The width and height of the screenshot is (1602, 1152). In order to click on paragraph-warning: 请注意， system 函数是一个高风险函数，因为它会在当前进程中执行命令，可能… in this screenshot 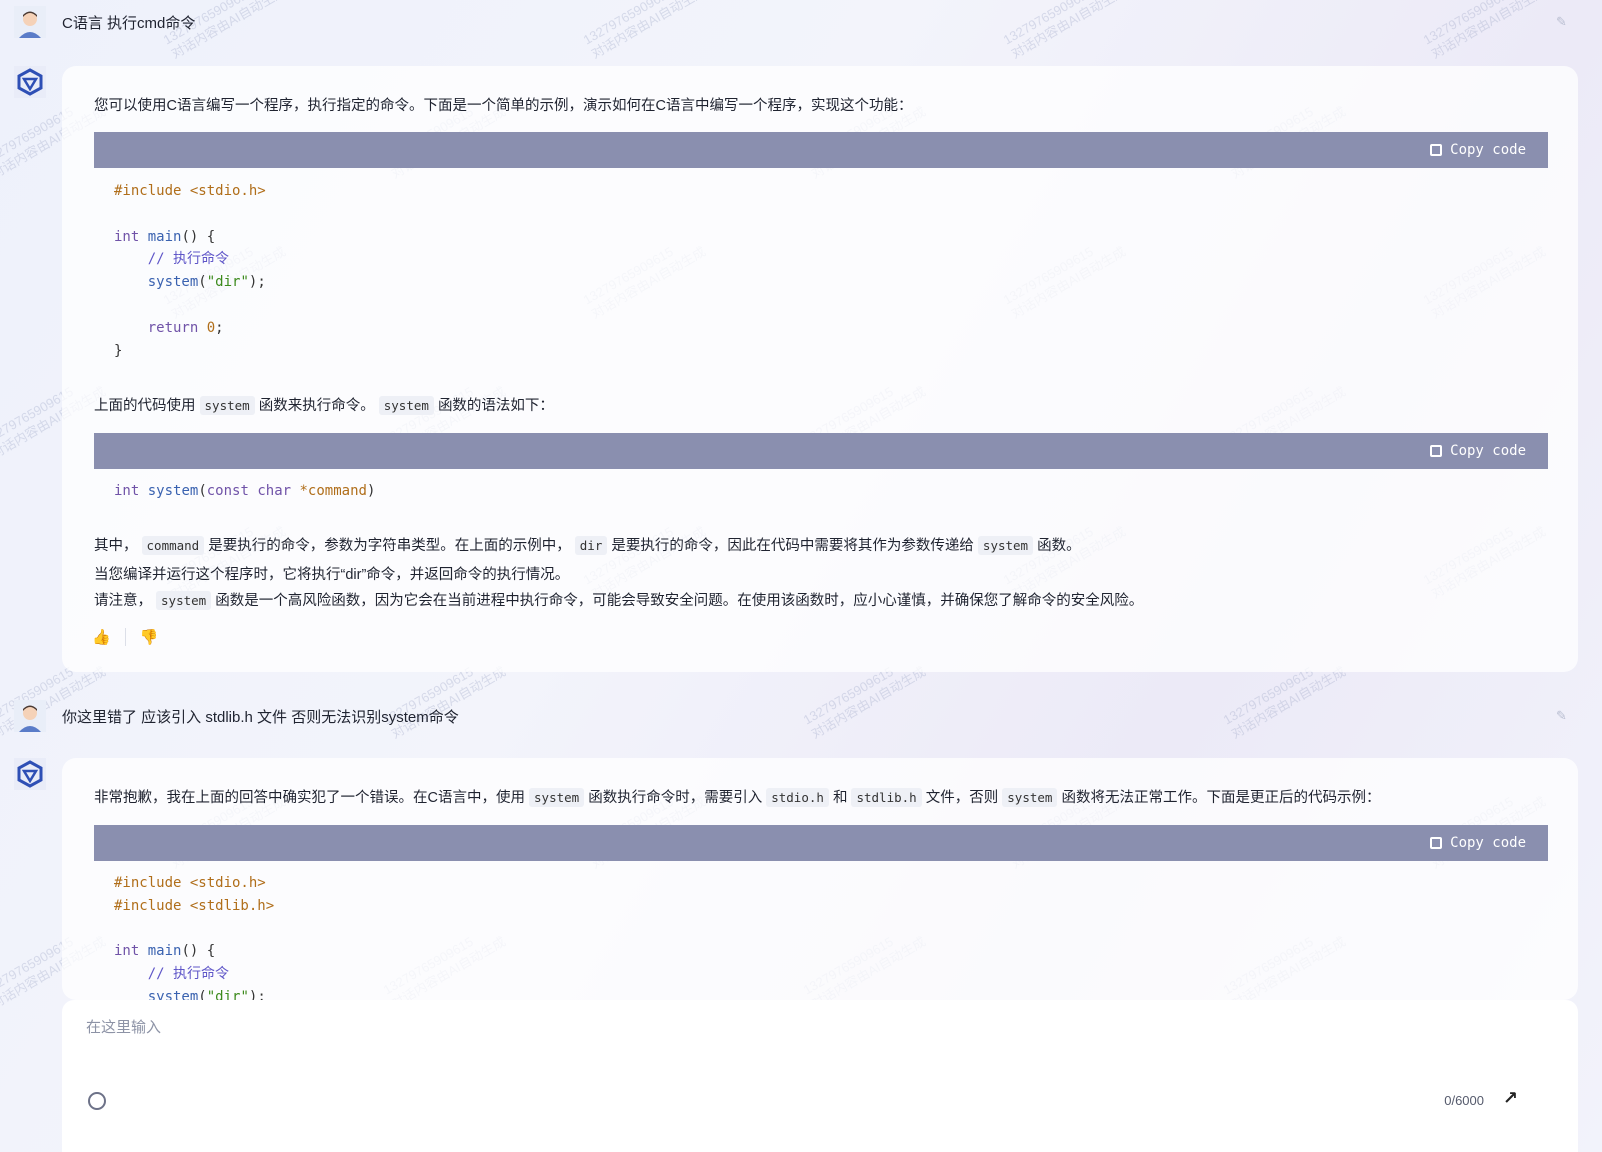, I will do `click(619, 600)`.